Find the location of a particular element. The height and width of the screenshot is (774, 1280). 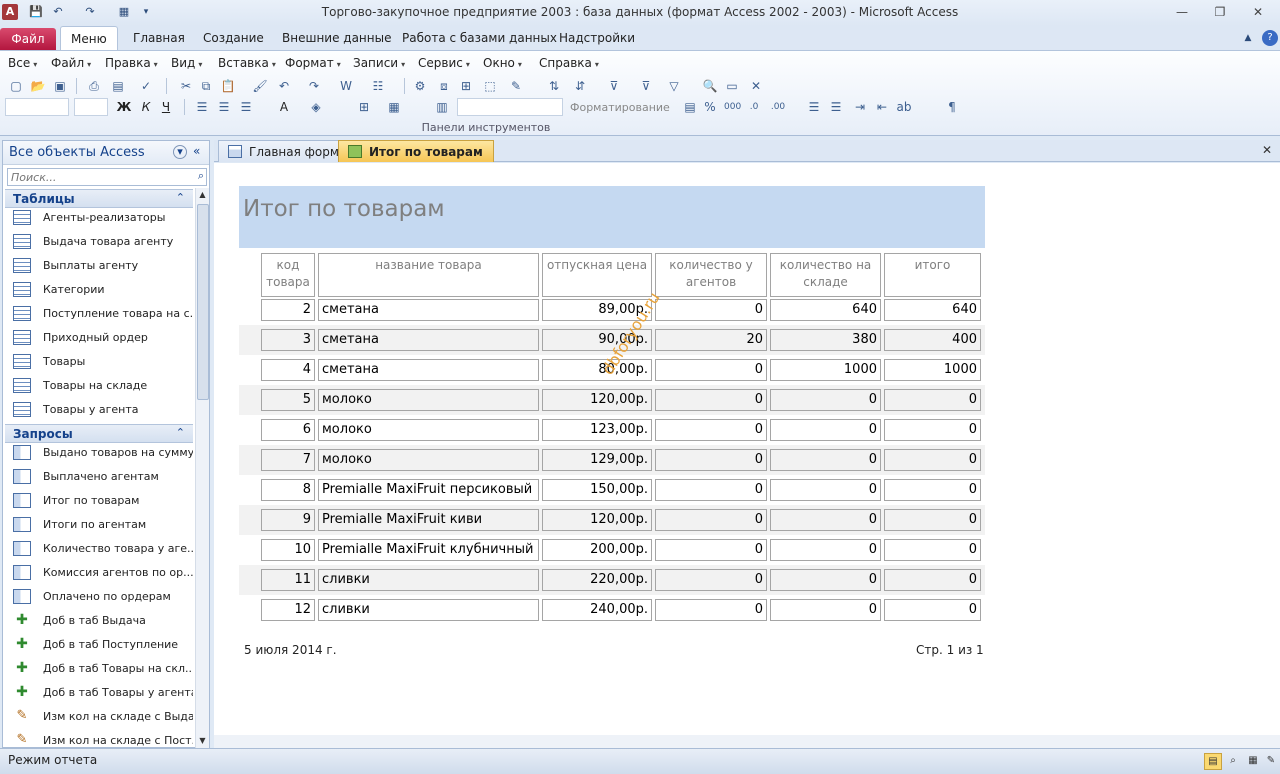

nav-table-item: Товары у агента is located at coordinates (103, 410).